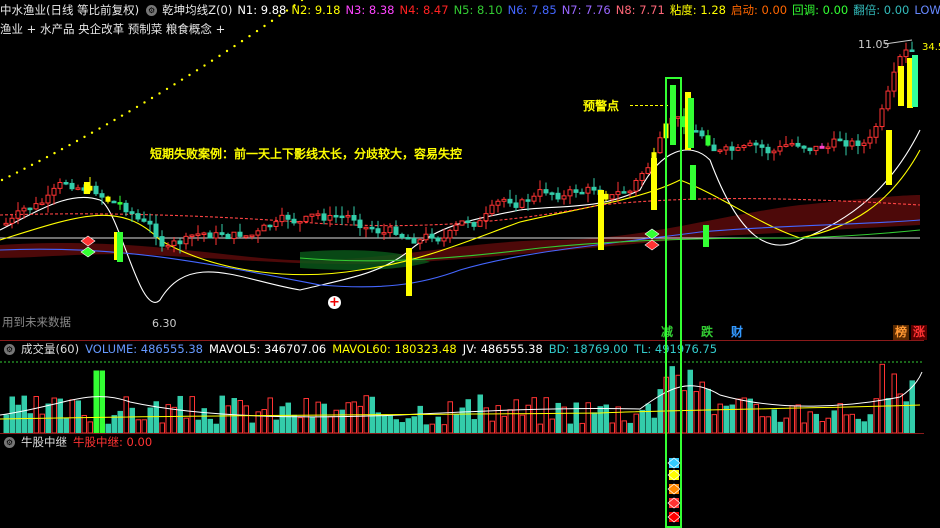  Describe the element at coordinates (901, 332) in the screenshot. I see `event-rank-badge: 榜` at that location.